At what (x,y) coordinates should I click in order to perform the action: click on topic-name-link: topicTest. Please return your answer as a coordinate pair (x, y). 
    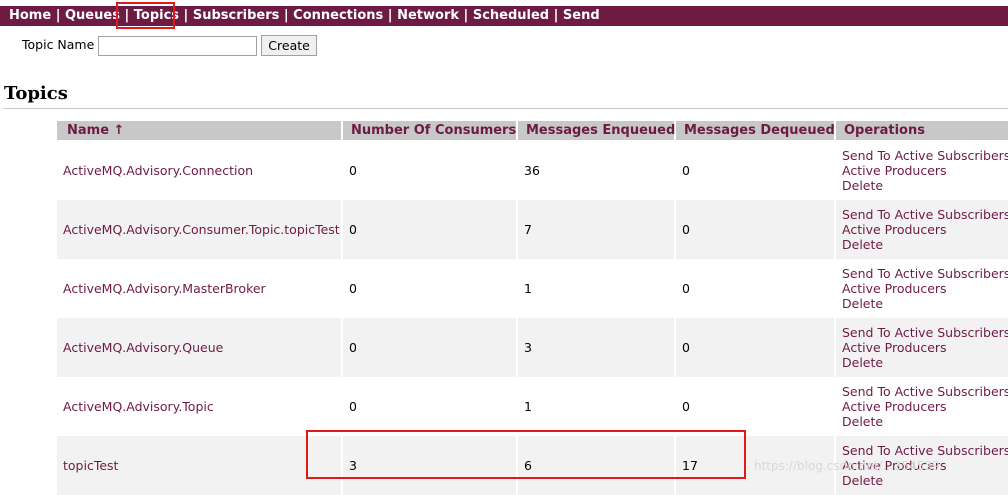
    Looking at the image, I should click on (90, 465).